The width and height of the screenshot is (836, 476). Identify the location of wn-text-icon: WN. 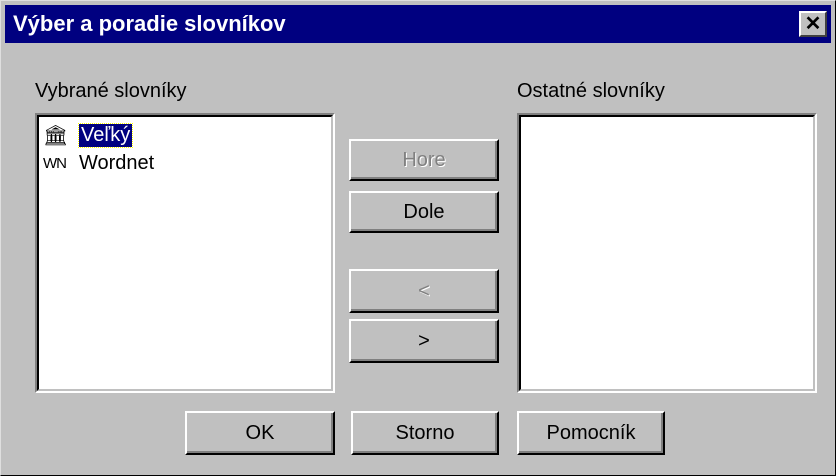
(55, 163).